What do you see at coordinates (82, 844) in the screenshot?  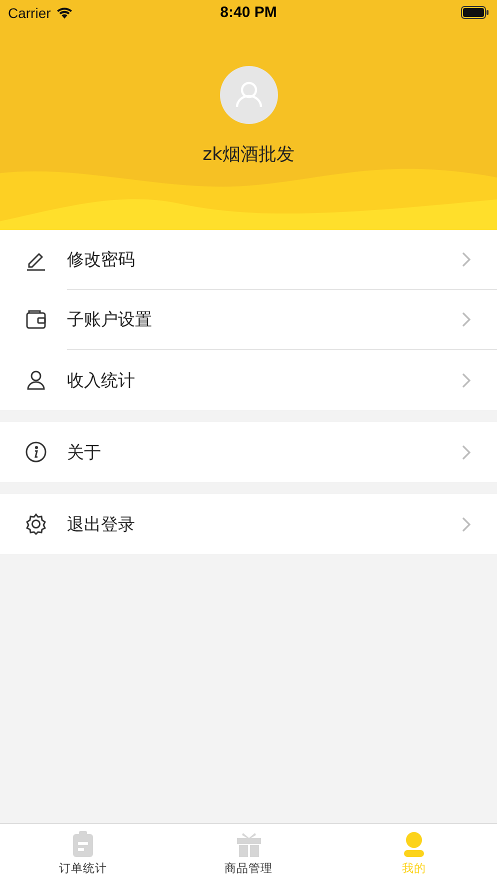 I see `clipboard-icon` at bounding box center [82, 844].